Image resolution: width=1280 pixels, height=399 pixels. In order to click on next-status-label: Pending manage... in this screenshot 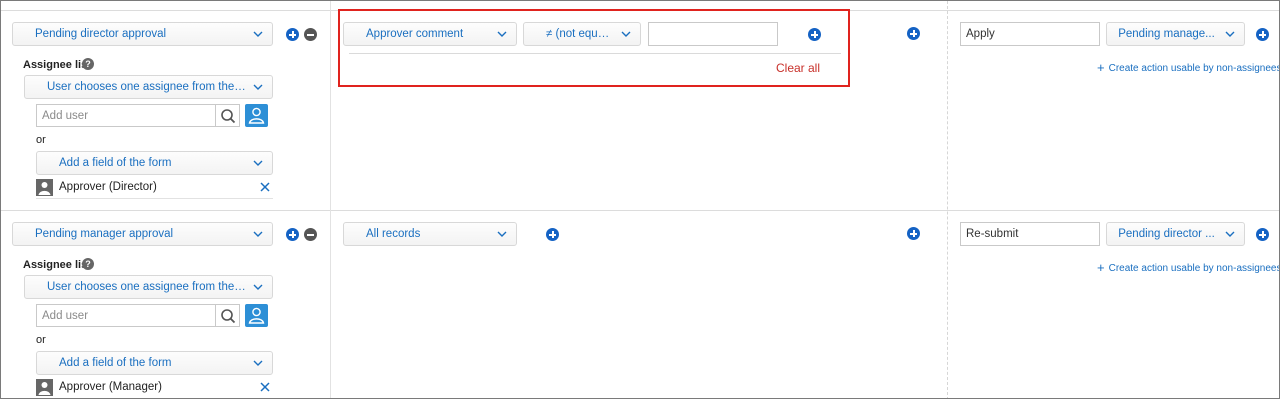, I will do `click(1166, 34)`.